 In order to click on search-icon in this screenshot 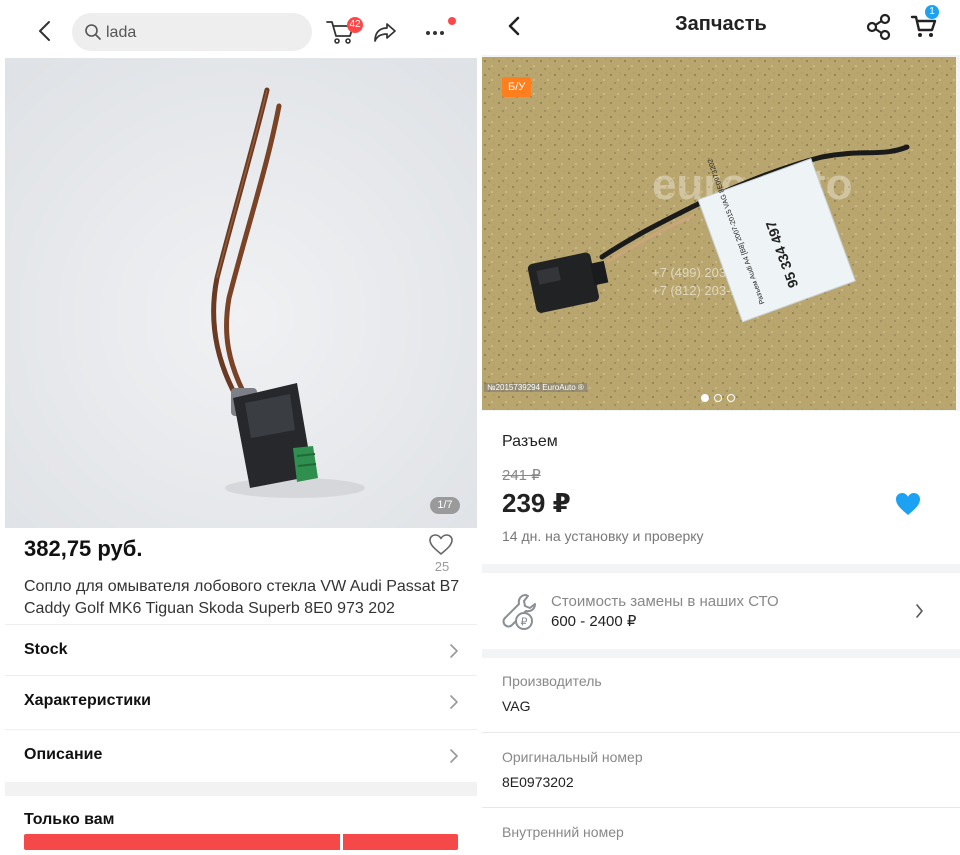, I will do `click(93, 32)`.